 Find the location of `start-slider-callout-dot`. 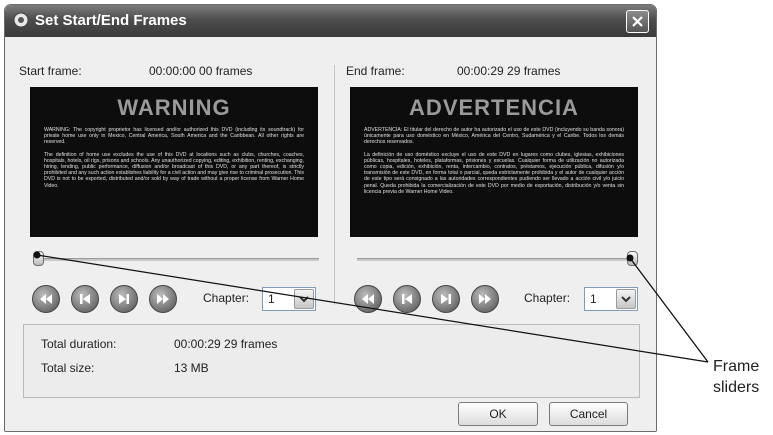

start-slider-callout-dot is located at coordinates (37, 255).